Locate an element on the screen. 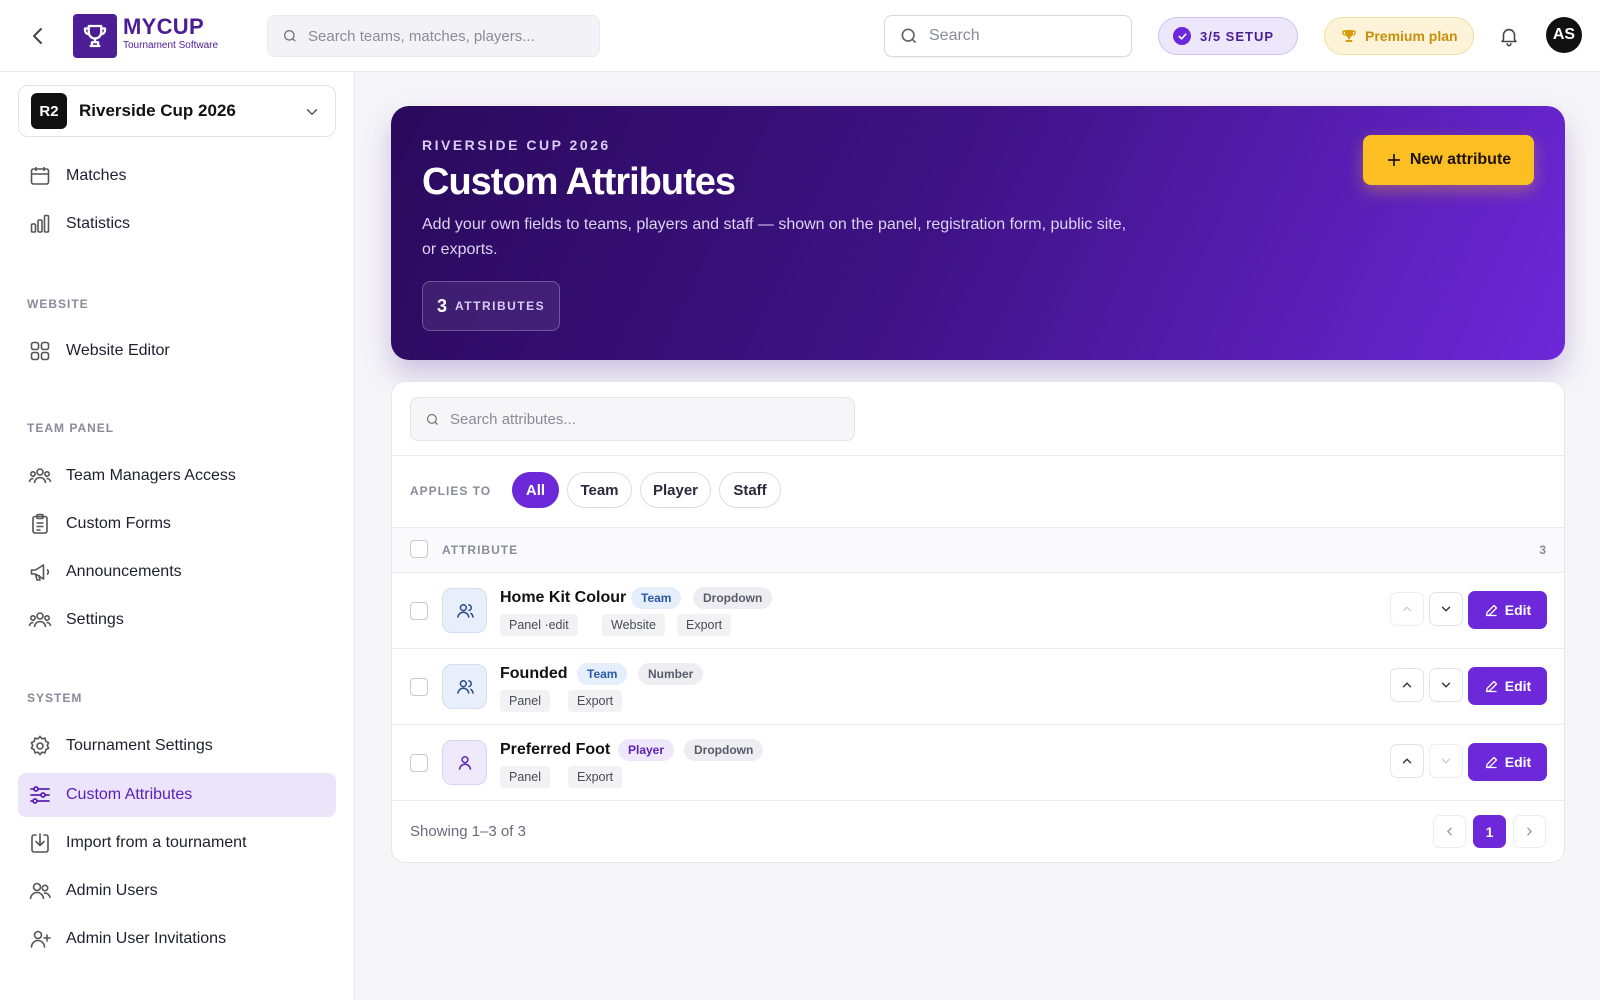  tournament-badge: R2 is located at coordinates (49, 111).